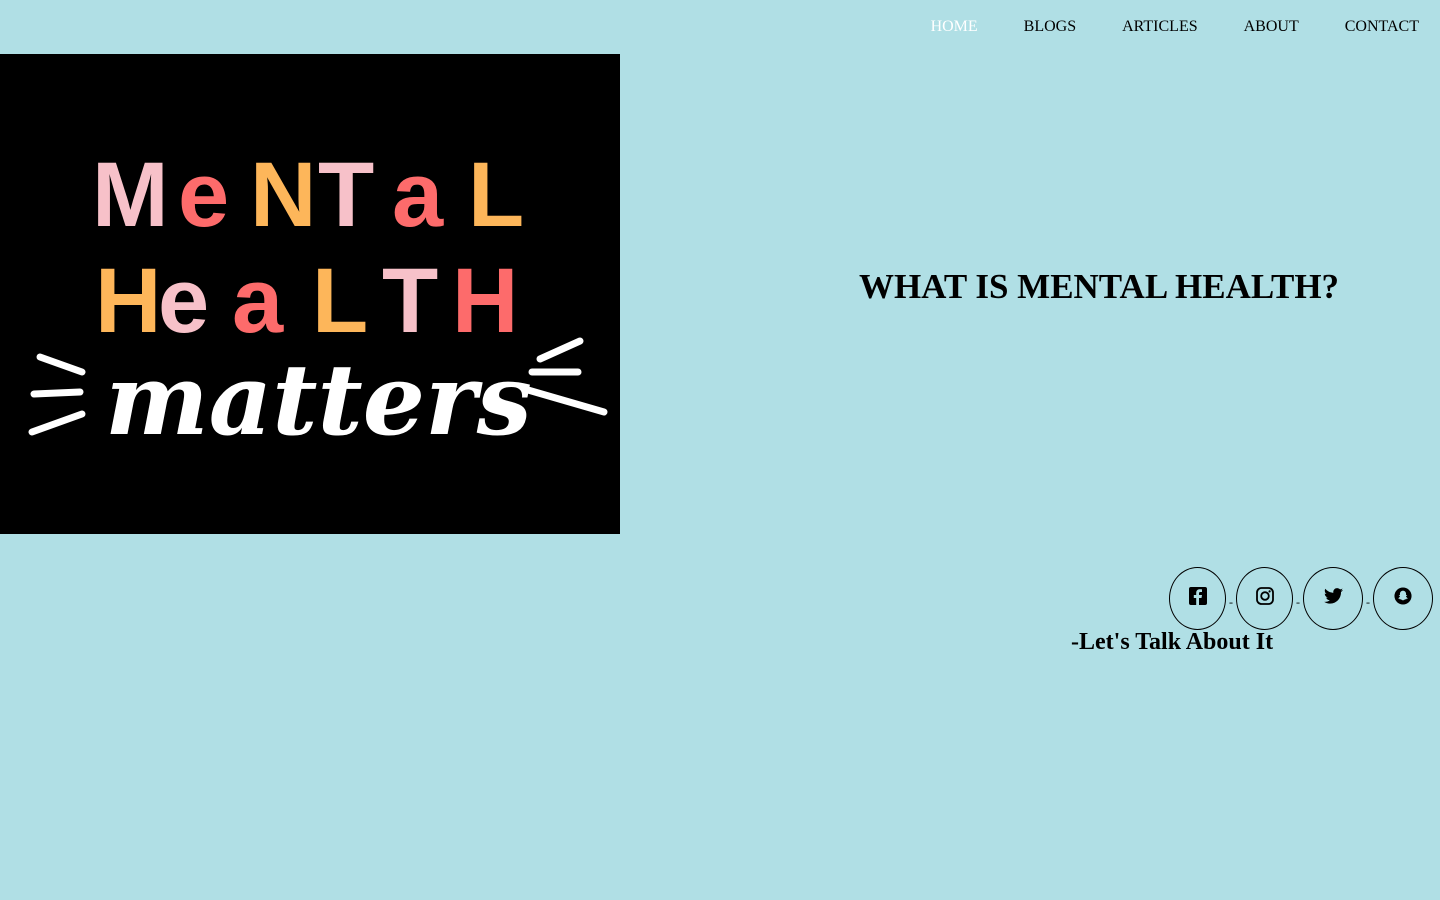  I want to click on twitter-button, so click(1333, 598).